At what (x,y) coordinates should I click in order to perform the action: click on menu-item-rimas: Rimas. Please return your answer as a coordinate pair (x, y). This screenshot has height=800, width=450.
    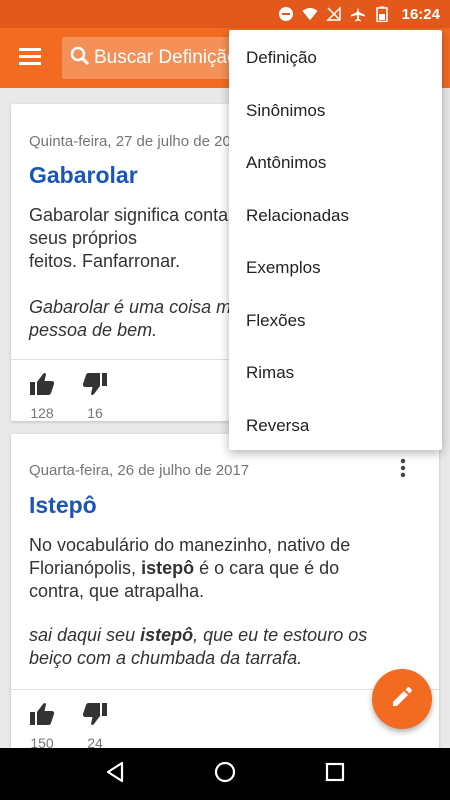
    Looking at the image, I should click on (335, 373).